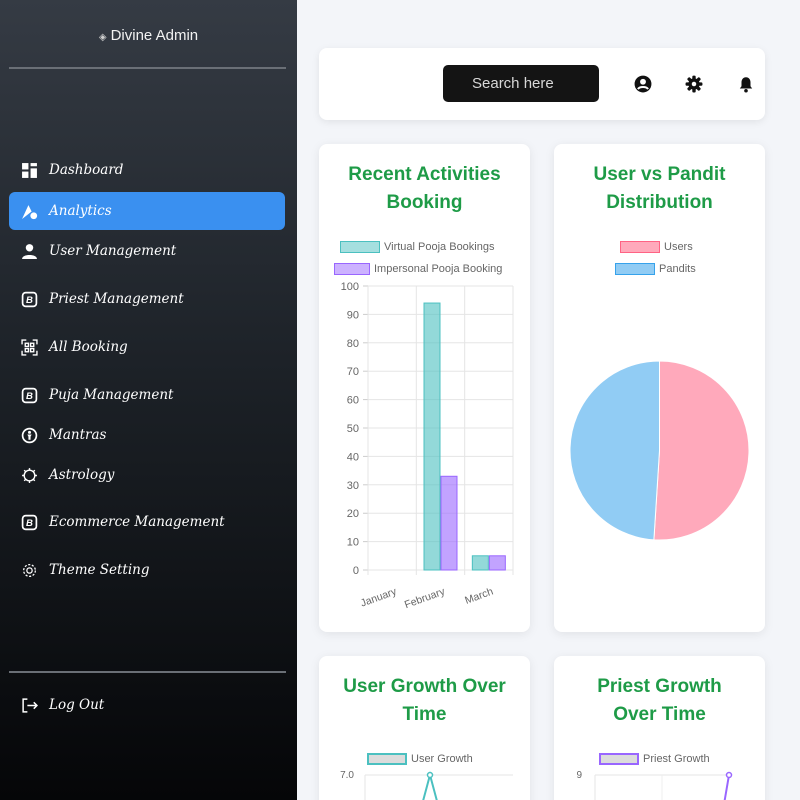 This screenshot has width=800, height=800. I want to click on sidebar-divider-bottom, so click(147, 672).